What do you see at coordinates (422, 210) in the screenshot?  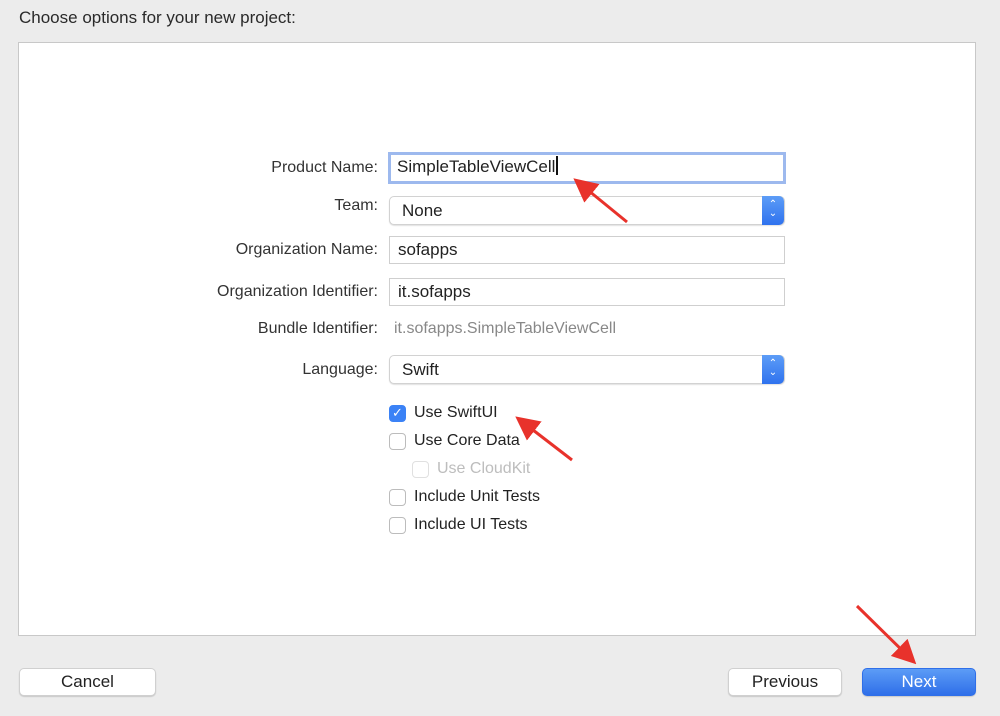 I see `team-value: None` at bounding box center [422, 210].